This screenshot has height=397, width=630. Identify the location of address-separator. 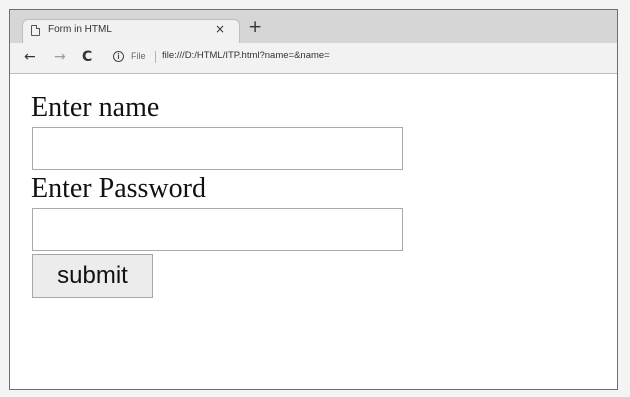
(155, 57).